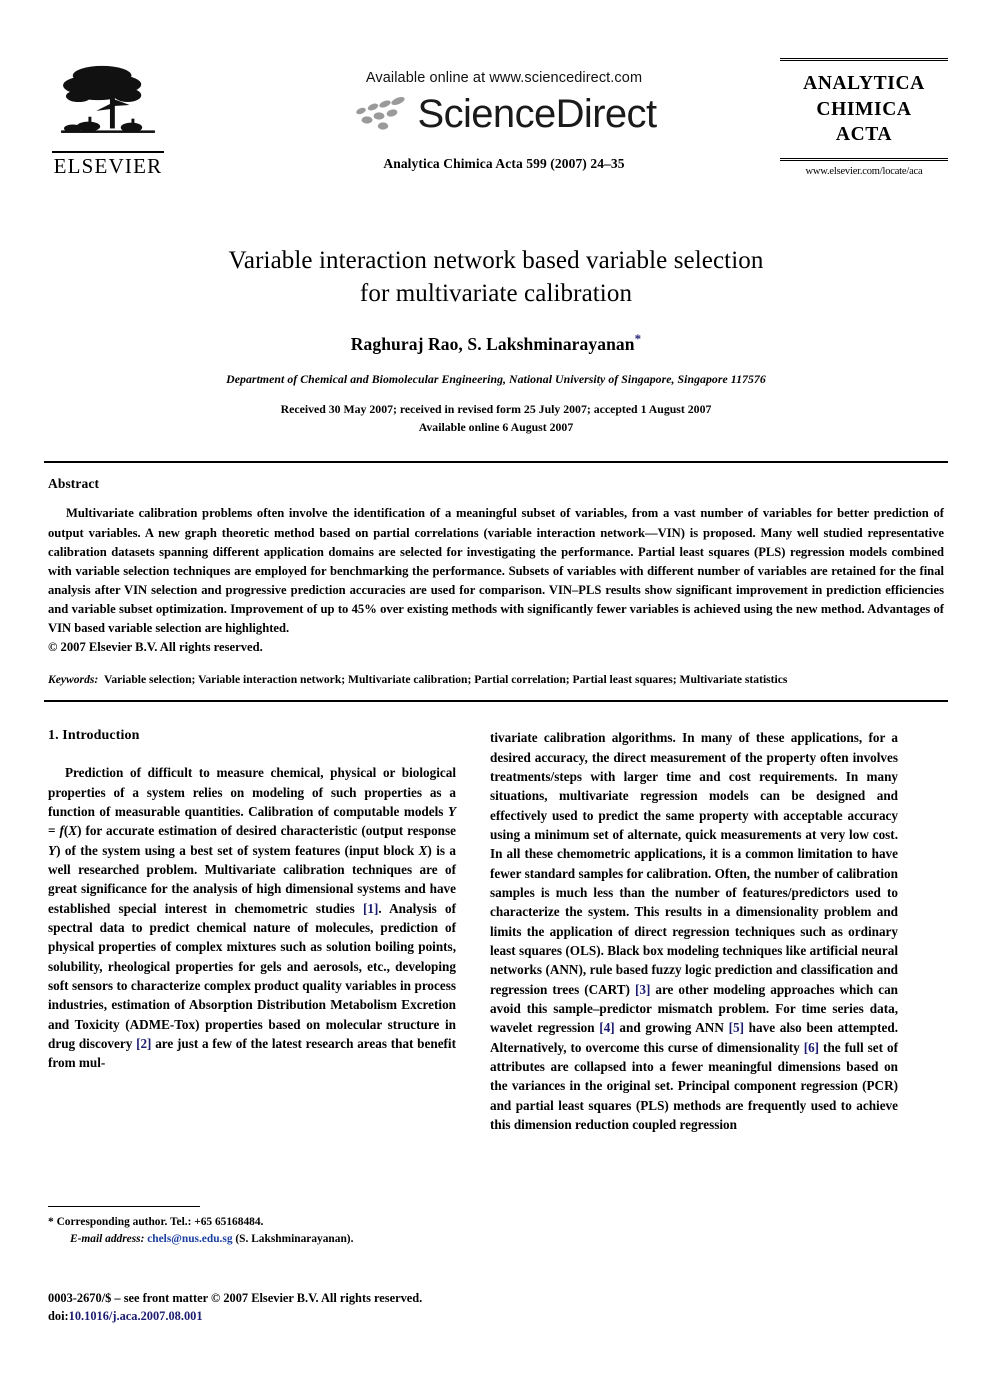 The width and height of the screenshot is (992, 1381). I want to click on math-var-y1: Y, so click(451, 812).